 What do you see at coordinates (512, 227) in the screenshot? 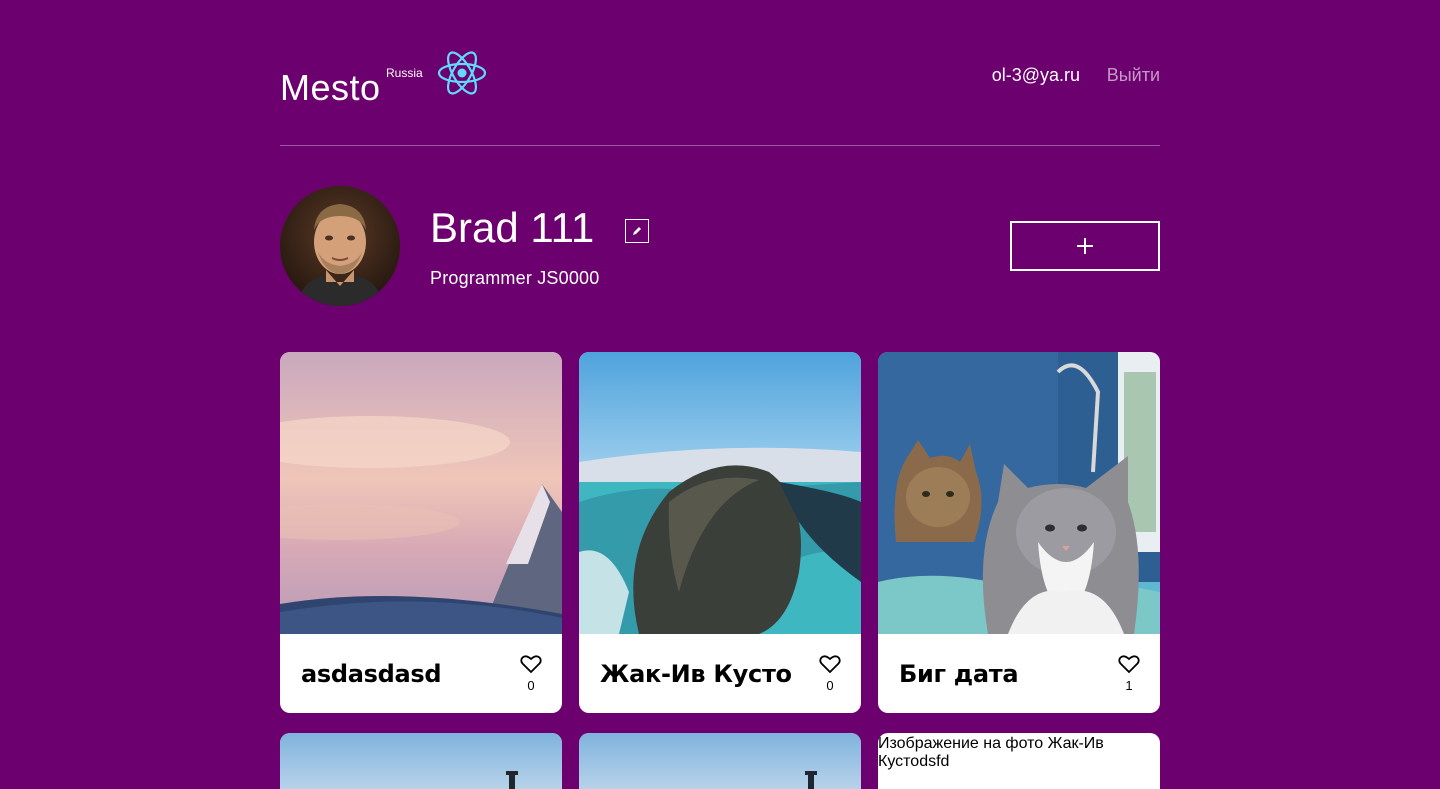
I see `profile-name: Brad 111` at bounding box center [512, 227].